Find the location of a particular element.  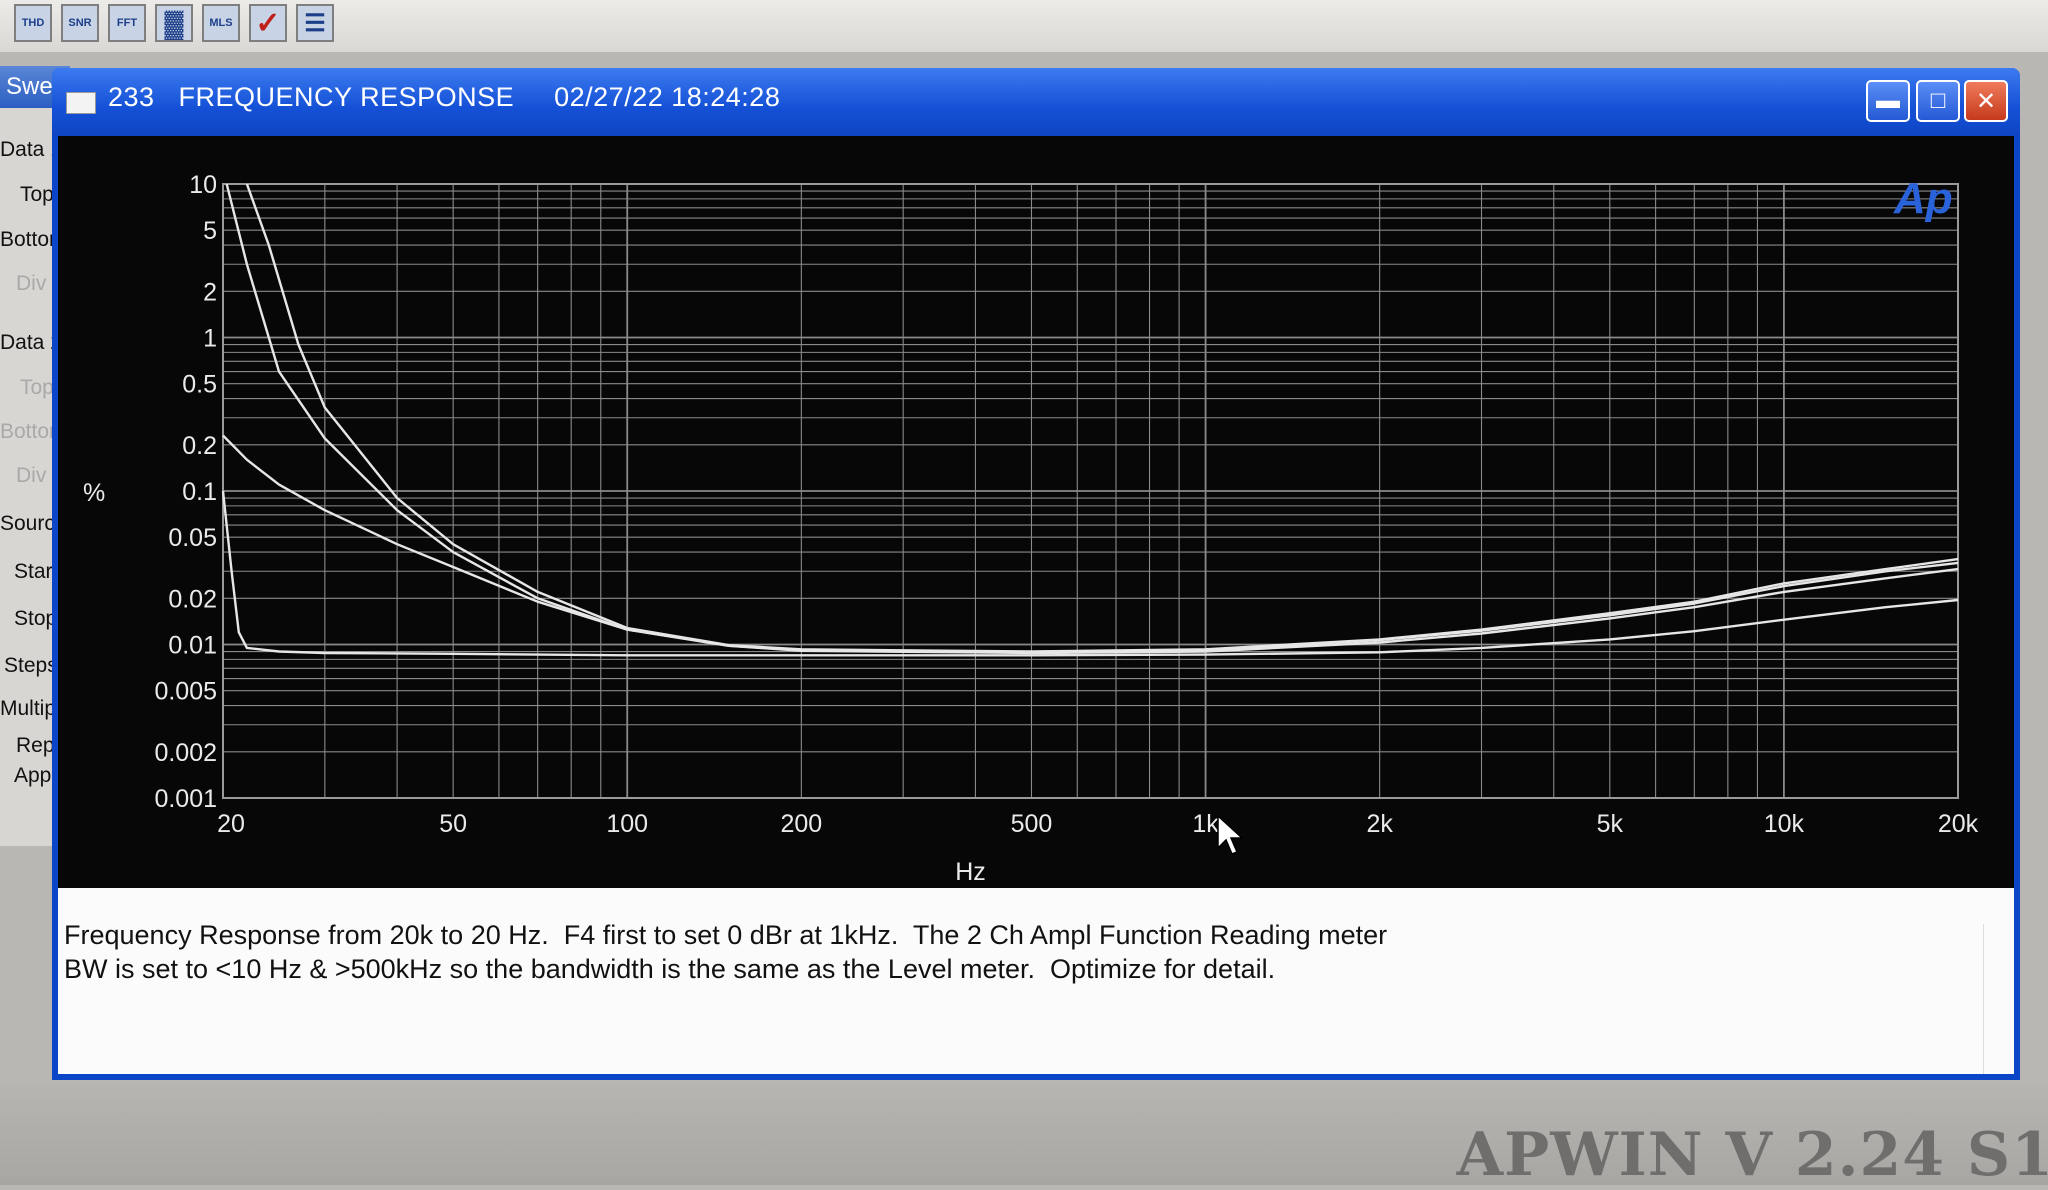

maximize-button: □ is located at coordinates (1938, 101).